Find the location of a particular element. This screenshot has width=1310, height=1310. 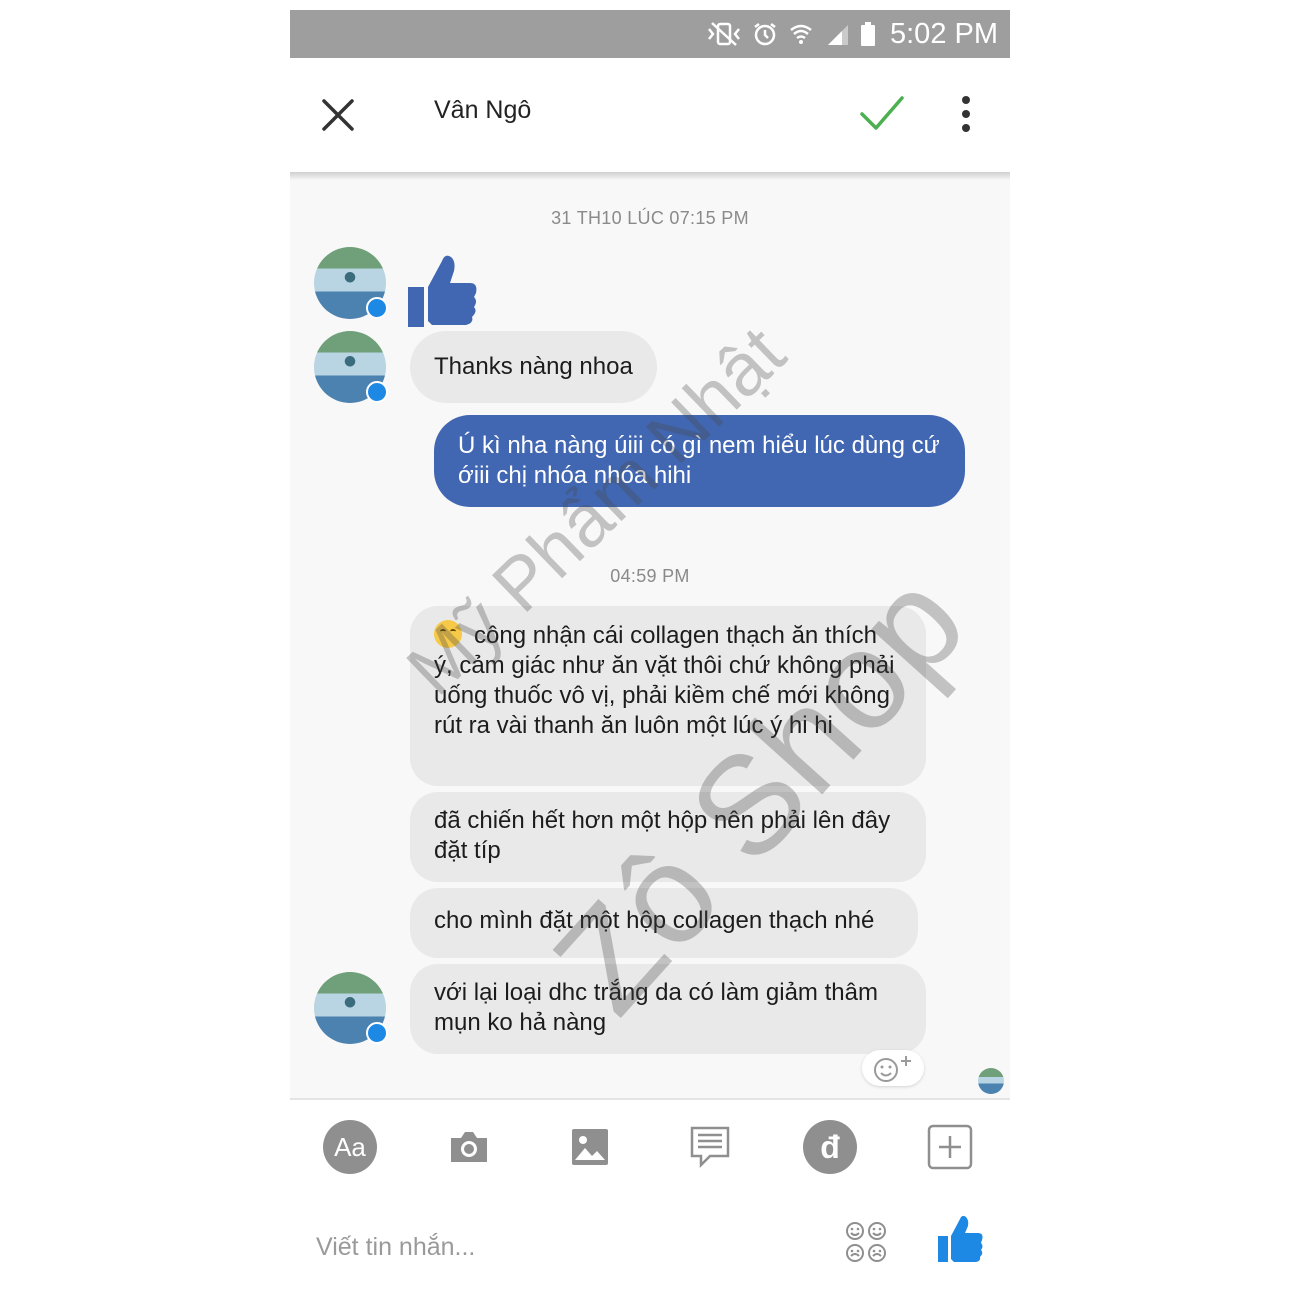

incoming-message: cho mình đặt một hộp collagen thạch nhé is located at coordinates (664, 923).